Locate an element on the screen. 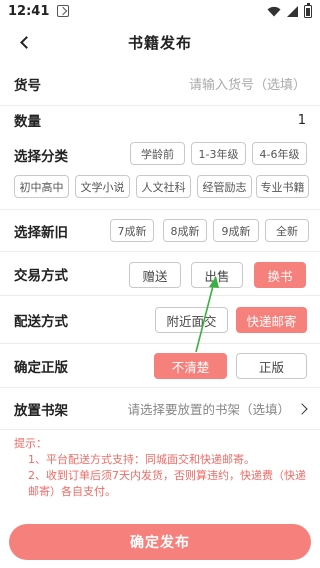 Image resolution: width=320 pixels, height=568 pixels. condition-option: 7成新 is located at coordinates (132, 230).